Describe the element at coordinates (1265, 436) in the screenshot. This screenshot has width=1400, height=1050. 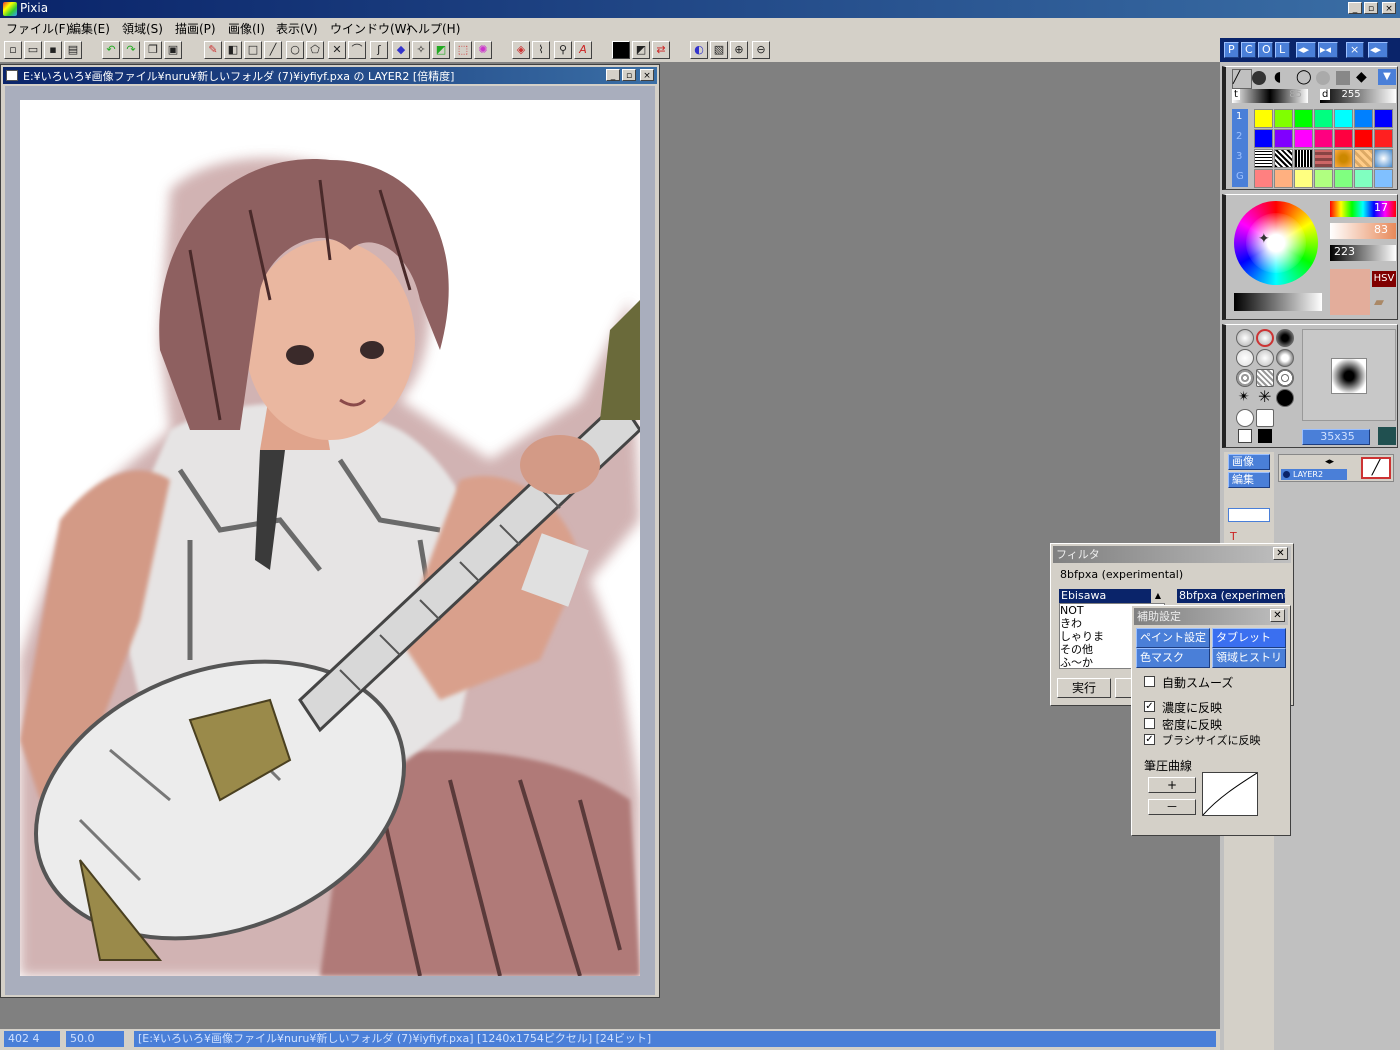
I see `black-square-icon` at that location.